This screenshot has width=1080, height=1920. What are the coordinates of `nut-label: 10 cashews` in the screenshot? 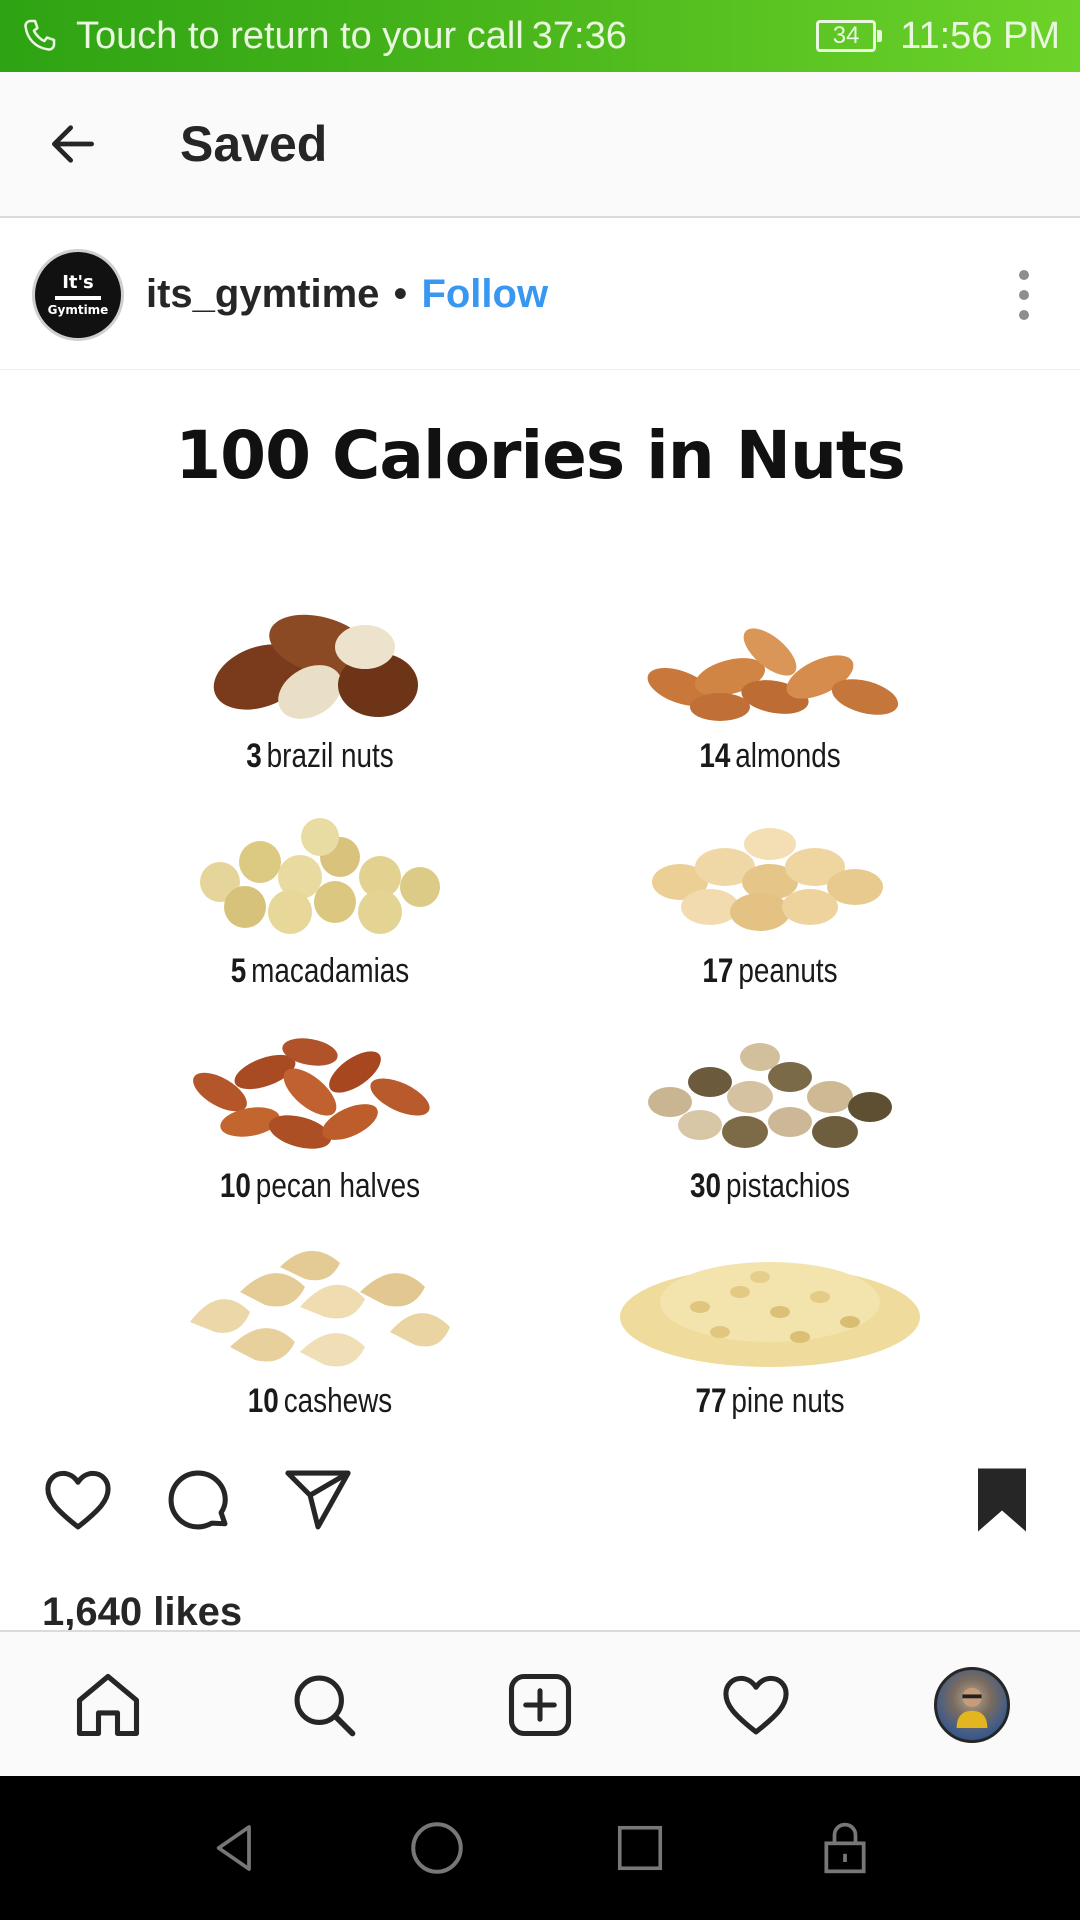 It's located at (320, 1401).